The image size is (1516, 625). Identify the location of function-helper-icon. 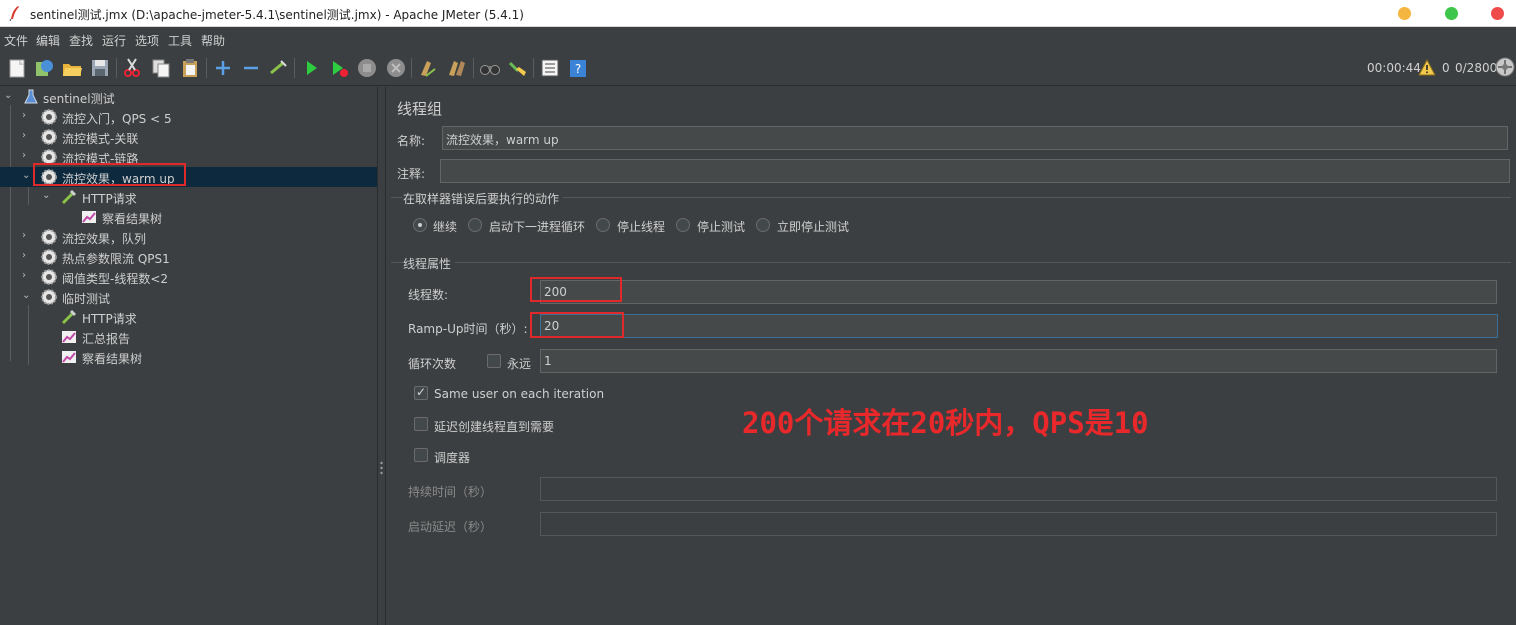
(550, 68).